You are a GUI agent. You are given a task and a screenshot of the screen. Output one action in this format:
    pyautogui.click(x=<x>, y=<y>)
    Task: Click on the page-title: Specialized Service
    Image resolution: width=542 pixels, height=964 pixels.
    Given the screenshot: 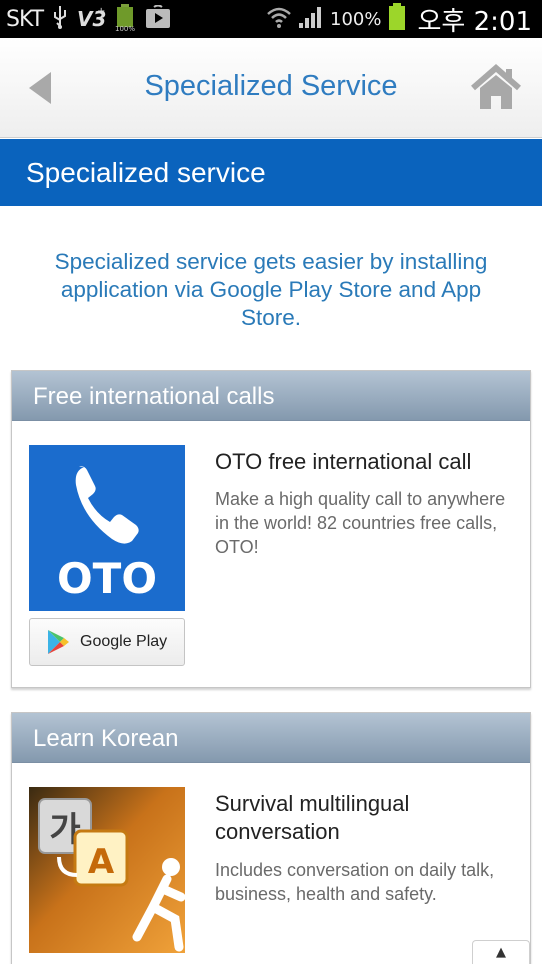 What is the action you would take?
    pyautogui.click(x=271, y=86)
    